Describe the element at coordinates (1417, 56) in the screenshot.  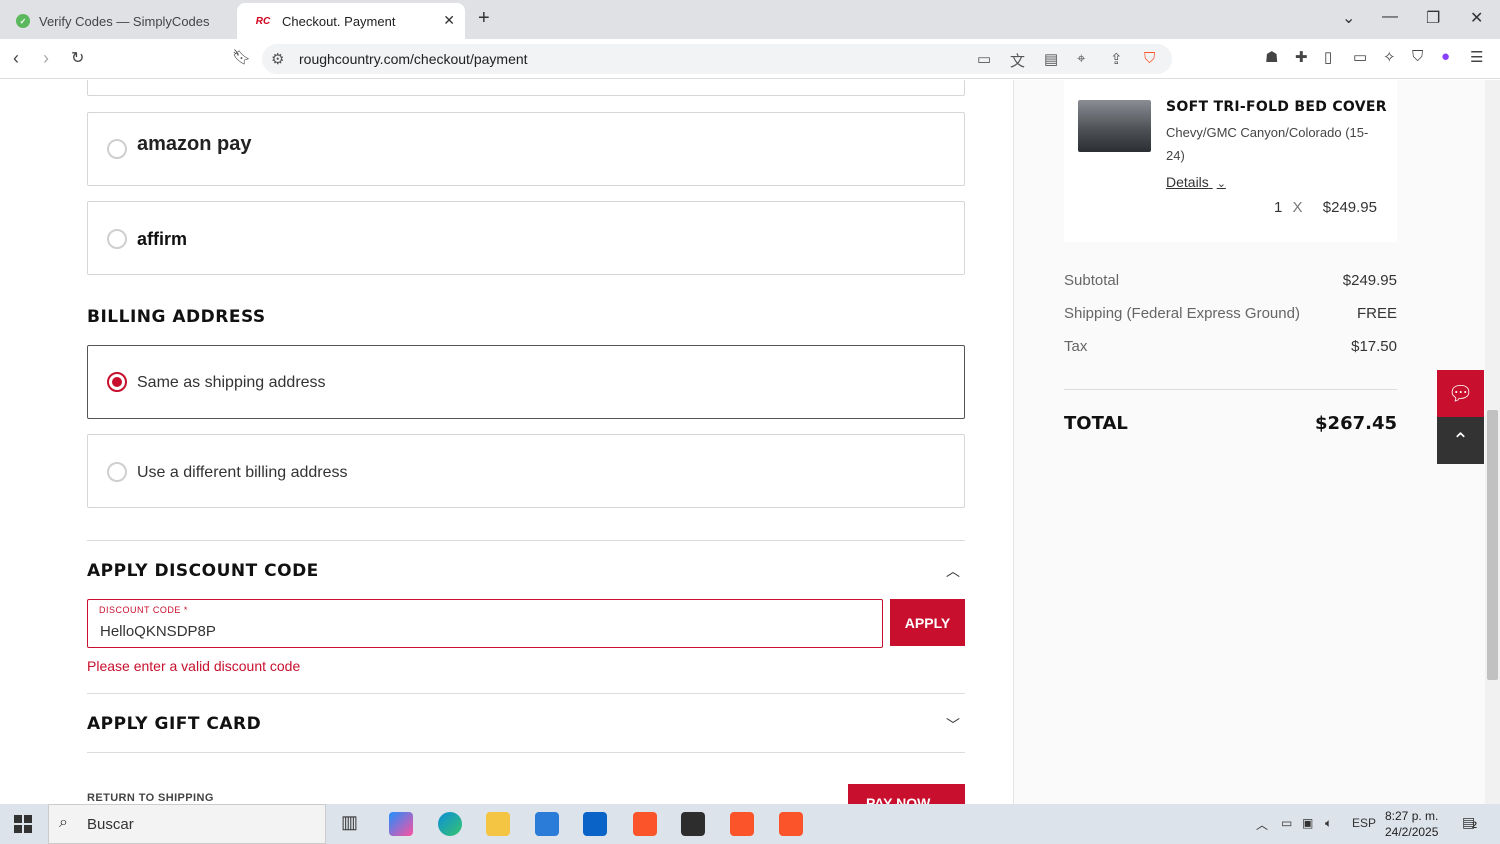
I see `vpn-icon: ⛉` at that location.